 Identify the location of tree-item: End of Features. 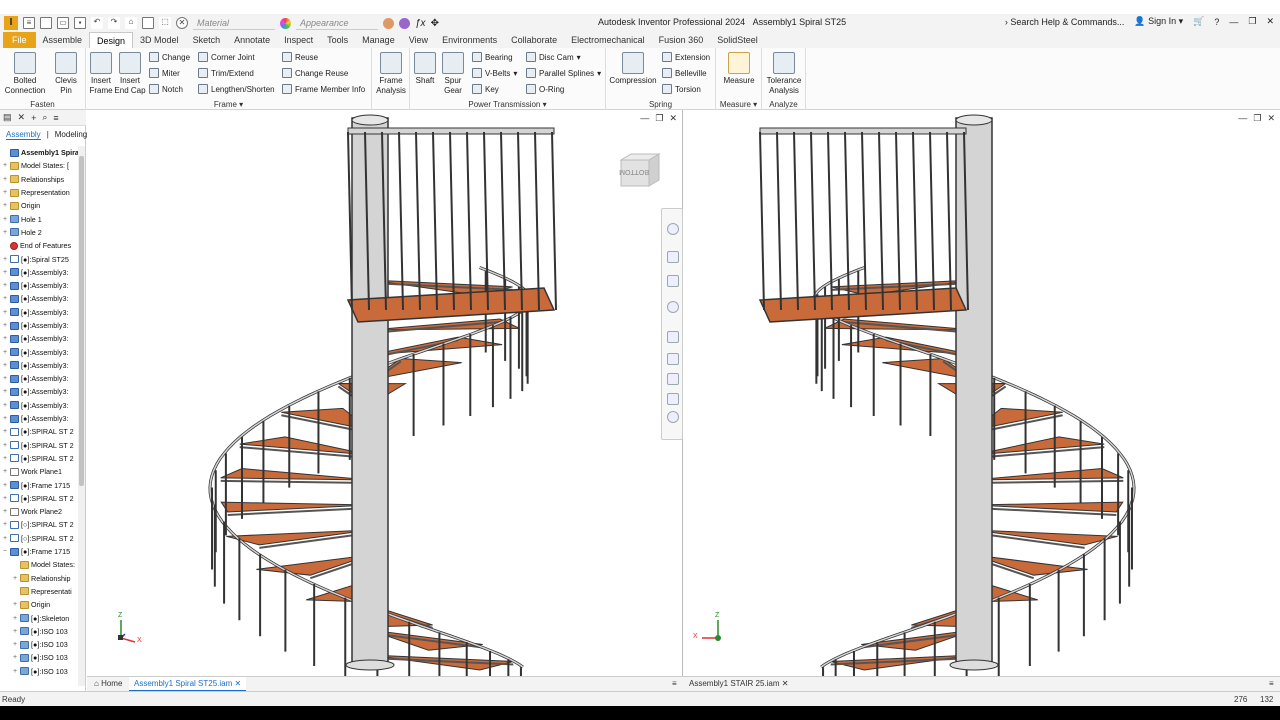
(39, 245).